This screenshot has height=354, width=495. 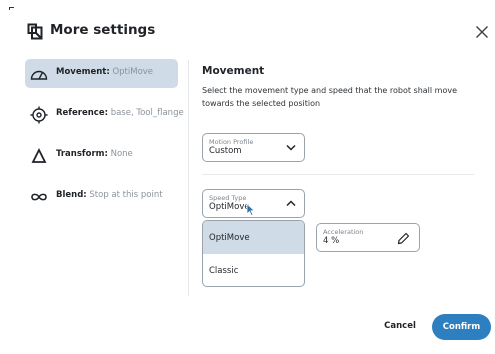 I want to click on section-title: Movement, so click(x=233, y=71).